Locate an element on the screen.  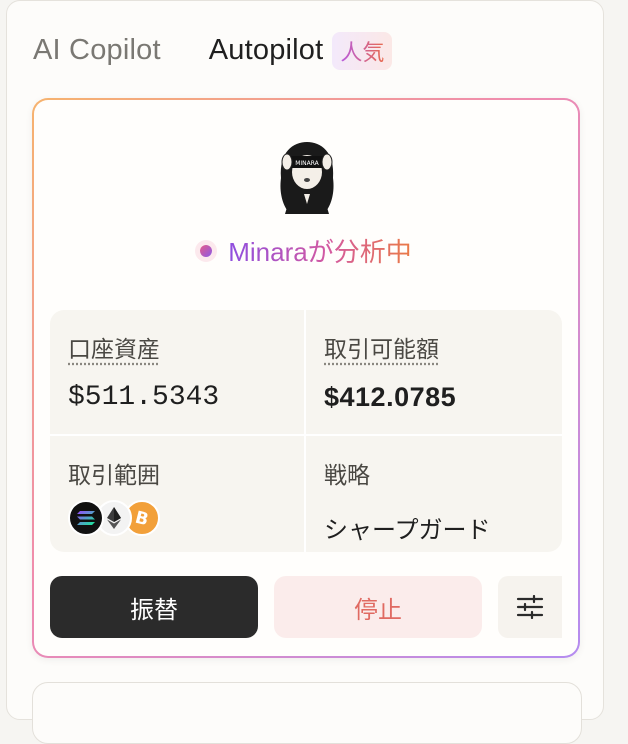
account-assets-cell: 口座資産 $511.5343 is located at coordinates (143, 371).